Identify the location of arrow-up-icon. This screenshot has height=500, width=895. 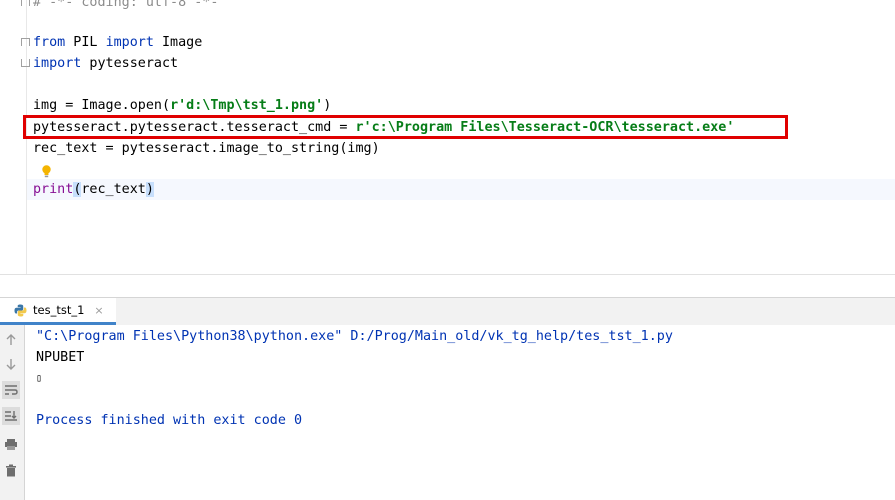
(11, 340).